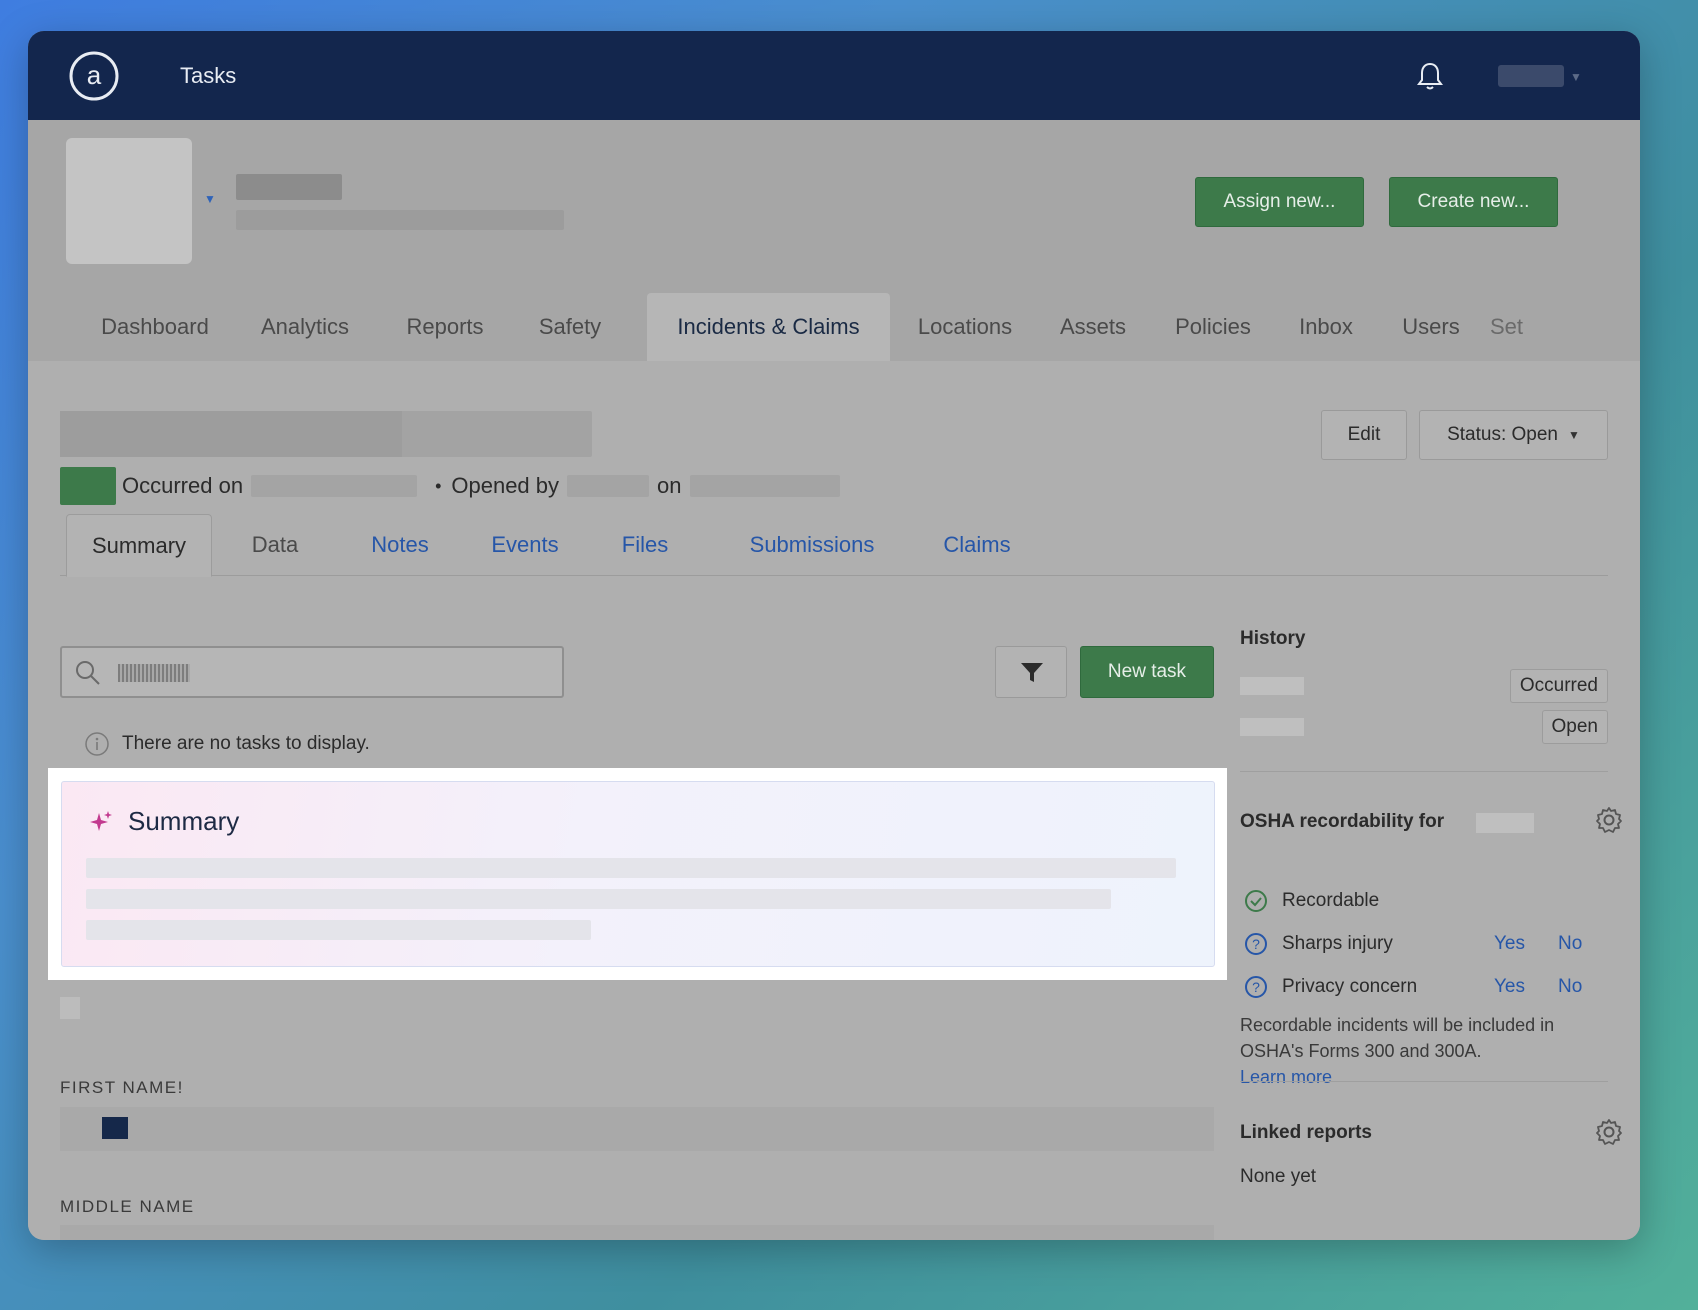 The height and width of the screenshot is (1310, 1698). I want to click on osha-location-placeholder, so click(1505, 823).